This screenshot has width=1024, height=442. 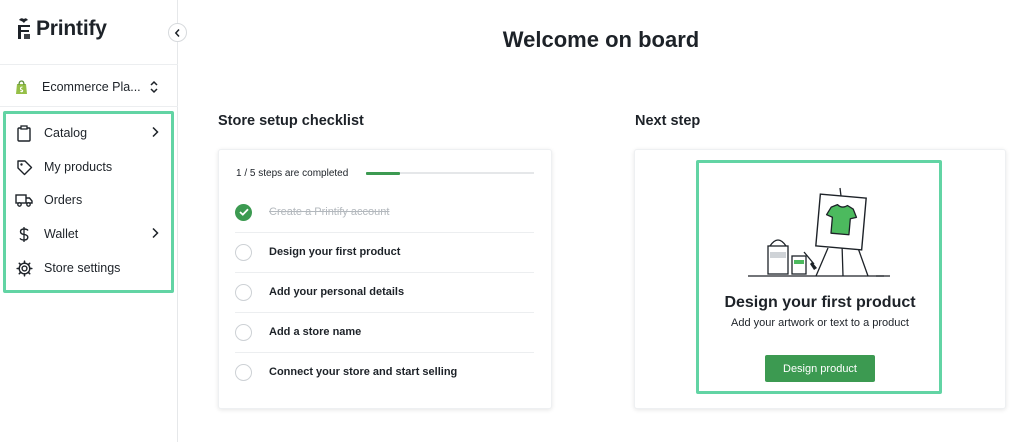 I want to click on sidebar-item-label: Catalog, so click(x=66, y=133).